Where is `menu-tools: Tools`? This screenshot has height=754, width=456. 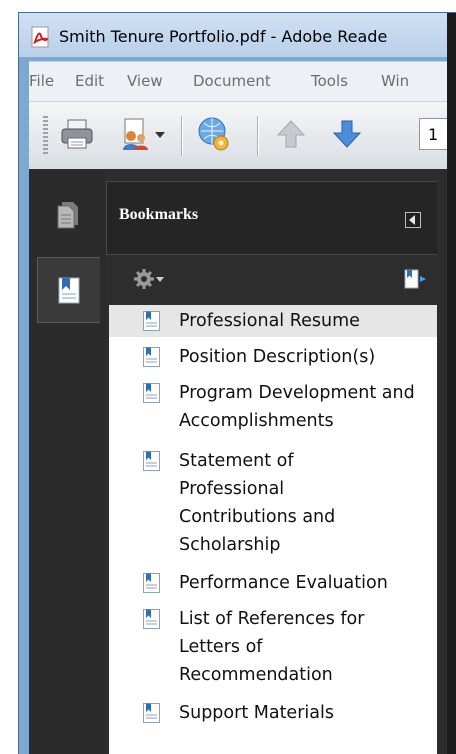
menu-tools: Tools is located at coordinates (329, 81).